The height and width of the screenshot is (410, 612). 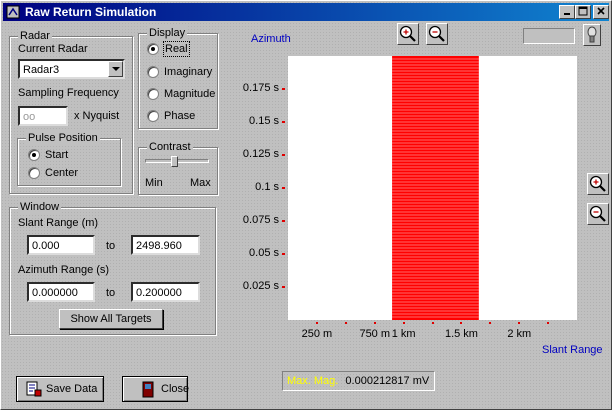 What do you see at coordinates (58, 223) in the screenshot?
I see `slant-range-label: Slant Range (m)` at bounding box center [58, 223].